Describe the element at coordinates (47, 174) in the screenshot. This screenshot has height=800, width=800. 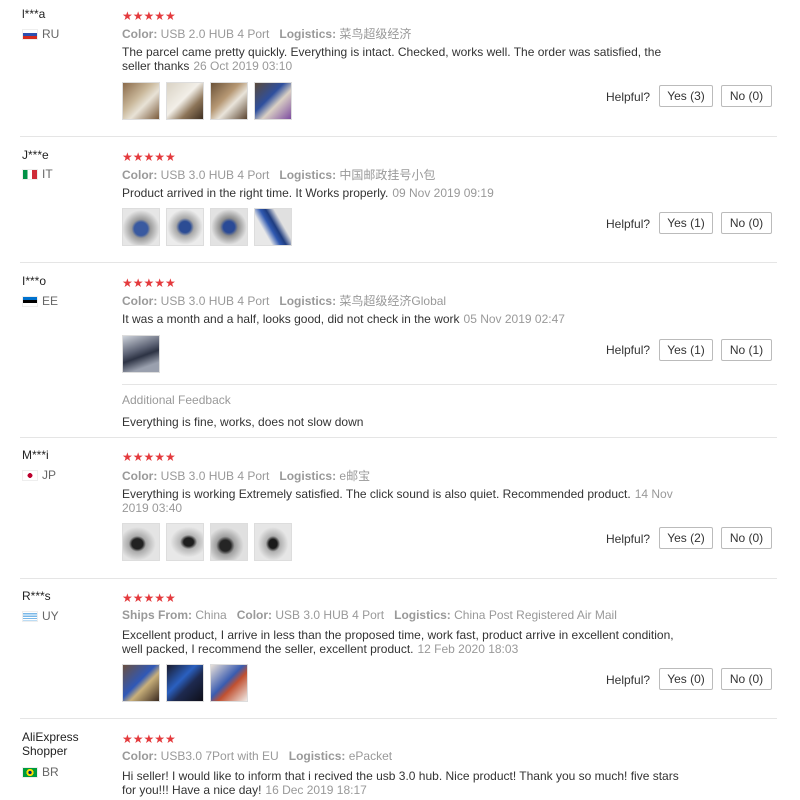
I see `country-code: IT` at that location.